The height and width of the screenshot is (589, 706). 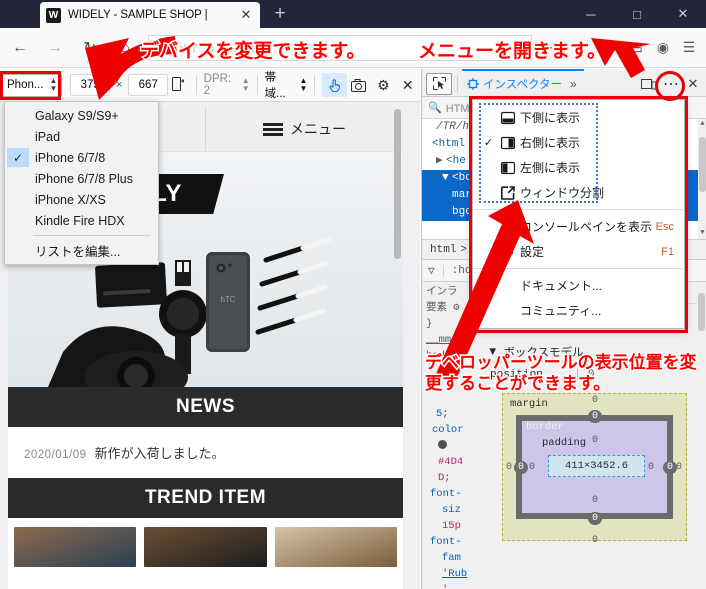 What do you see at coordinates (439, 83) in the screenshot?
I see `element-picker-icon` at bounding box center [439, 83].